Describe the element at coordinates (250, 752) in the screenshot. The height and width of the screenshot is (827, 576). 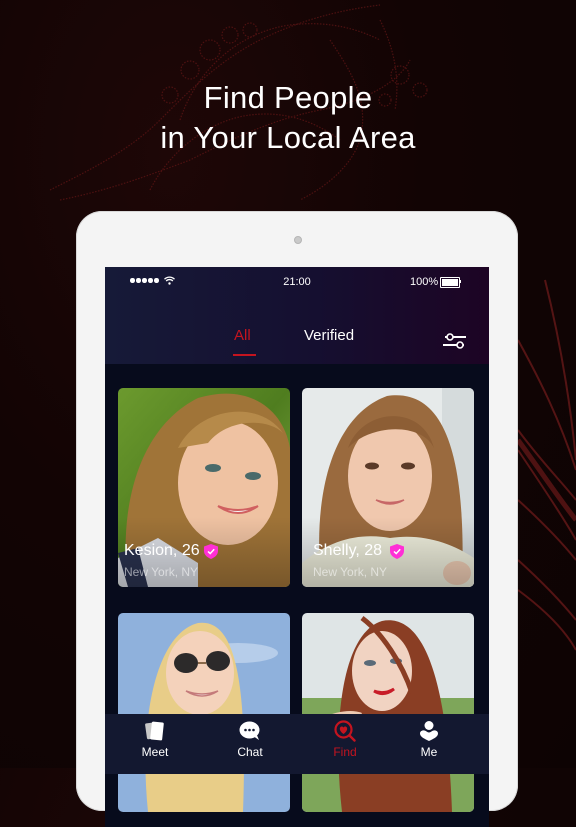
I see `tab-chat-label: Chat` at that location.